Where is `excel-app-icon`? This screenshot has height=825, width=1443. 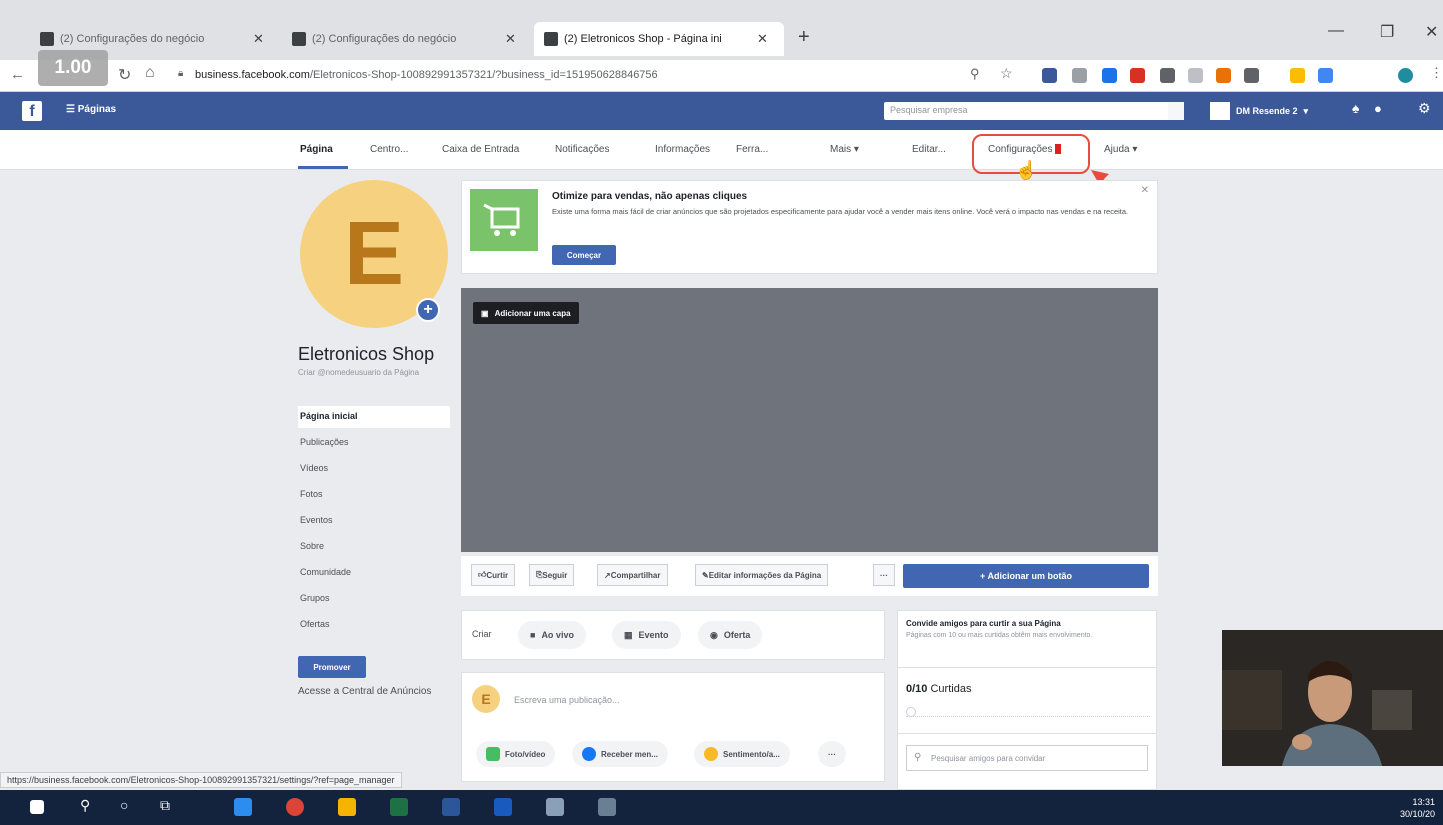 excel-app-icon is located at coordinates (399, 807).